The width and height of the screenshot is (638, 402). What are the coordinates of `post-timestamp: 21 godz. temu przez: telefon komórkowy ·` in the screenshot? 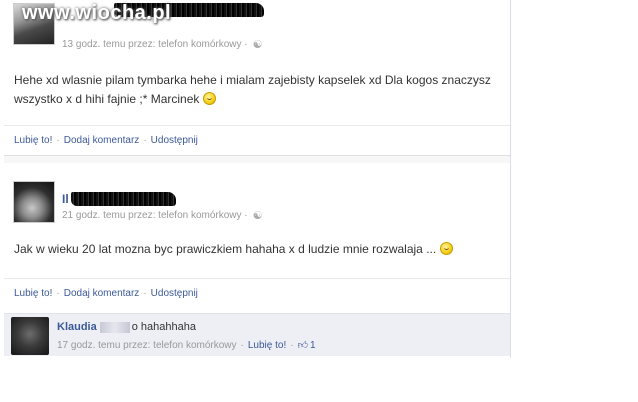 It's located at (155, 215).